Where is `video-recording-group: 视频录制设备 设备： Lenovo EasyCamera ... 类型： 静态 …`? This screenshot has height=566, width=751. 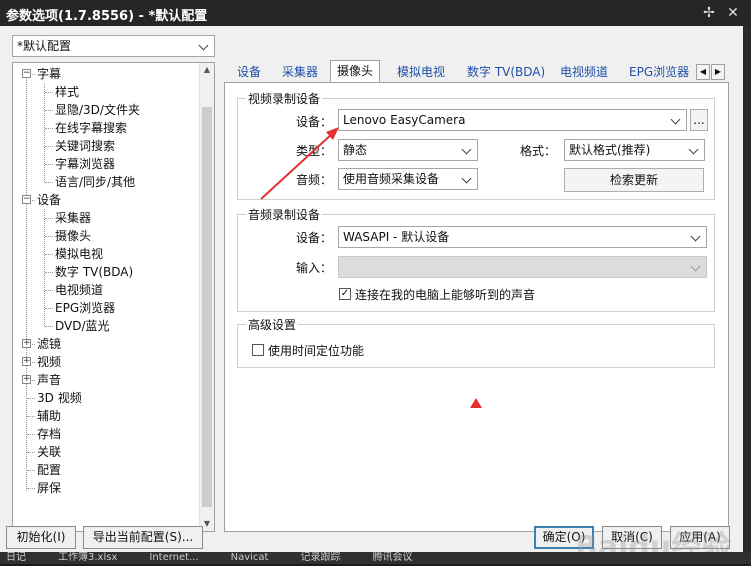
video-recording-group: 视频录制设备 设备： Lenovo EasyCamera ... 类型： 静态 … is located at coordinates (476, 145).